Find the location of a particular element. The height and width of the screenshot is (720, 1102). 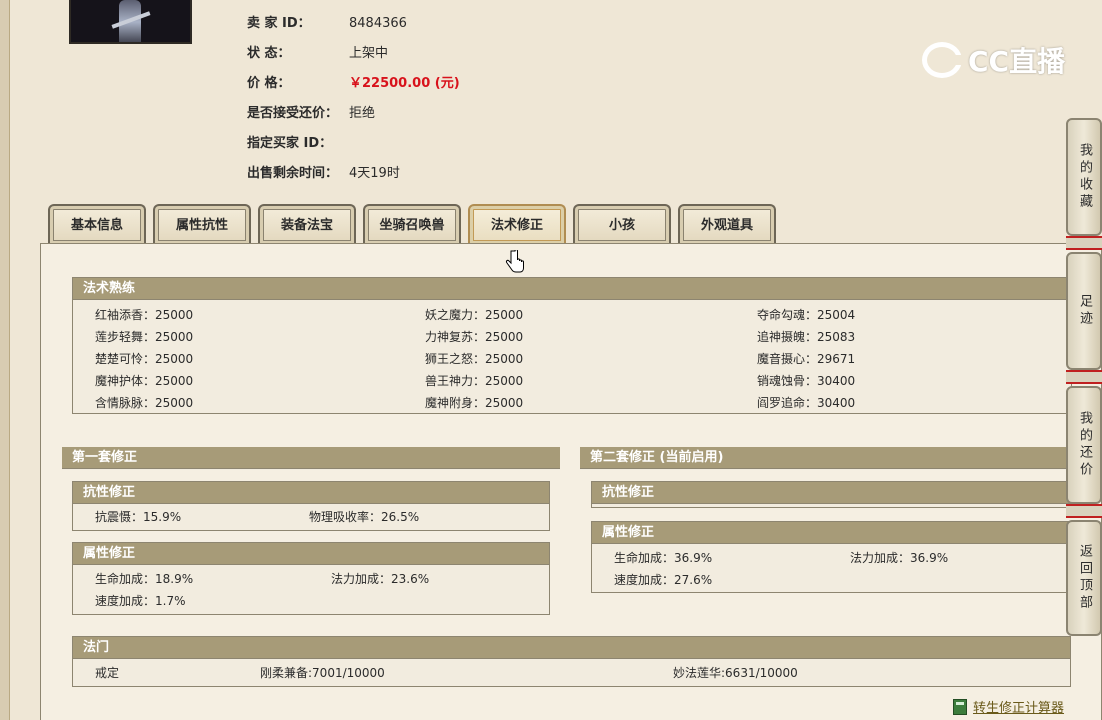

my-favorites-button: 我的收藏 is located at coordinates (1084, 177).